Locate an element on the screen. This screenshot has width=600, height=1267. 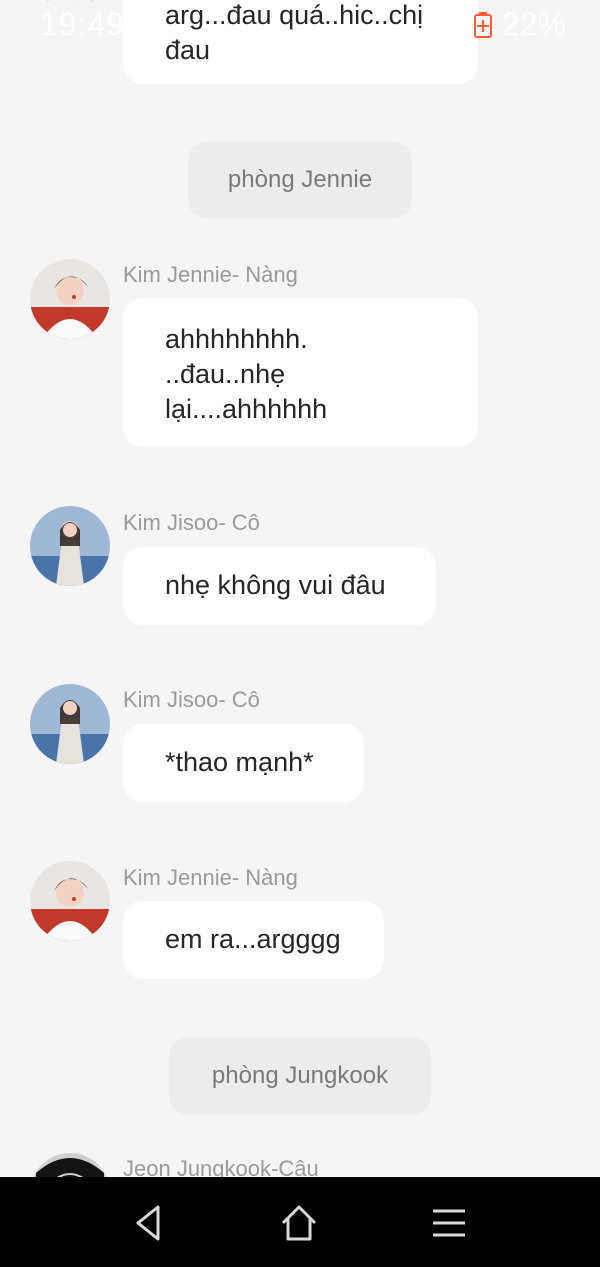
message-bubble: em ra...argggg is located at coordinates (253, 940).